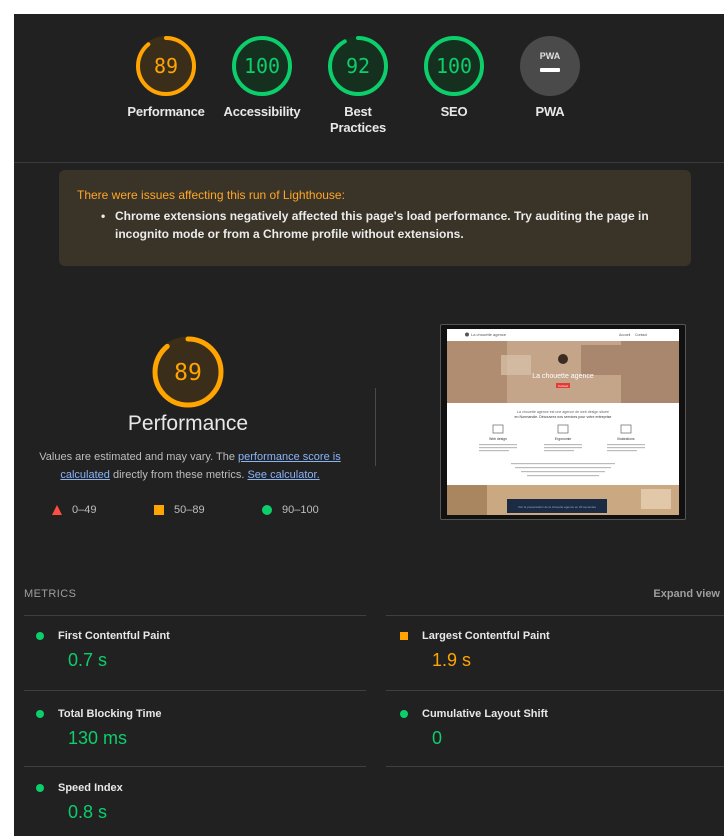  I want to click on legend-range: 0–49, so click(84, 510).